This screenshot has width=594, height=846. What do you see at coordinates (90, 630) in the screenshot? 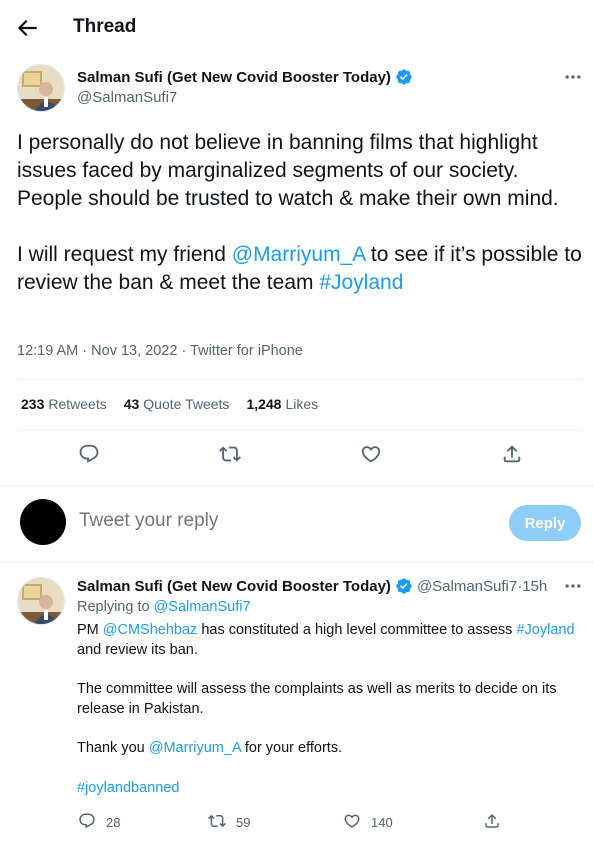
I see `text-segment: PM` at bounding box center [90, 630].